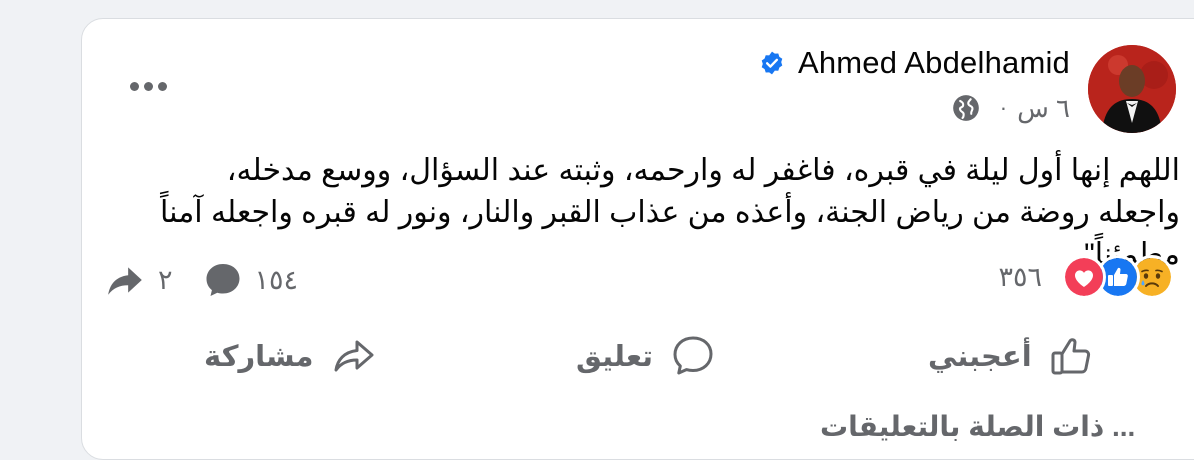  I want to click on post-header: Ahmed Abdelhamid, so click(914, 63).